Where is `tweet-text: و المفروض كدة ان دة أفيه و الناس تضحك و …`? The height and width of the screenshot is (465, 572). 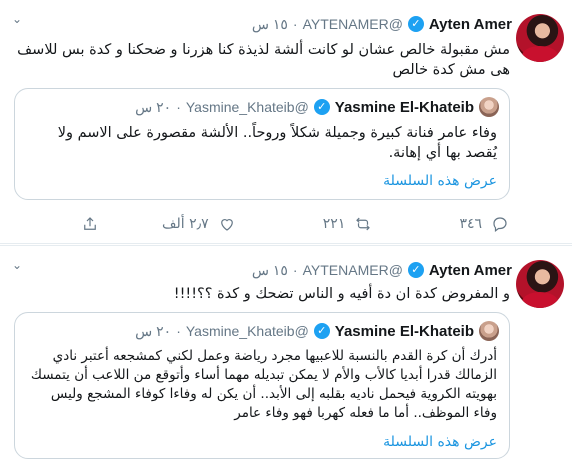
tweet-text: و المفروض كدة ان دة أفيه و الناس تضحك و … is located at coordinates (341, 294).